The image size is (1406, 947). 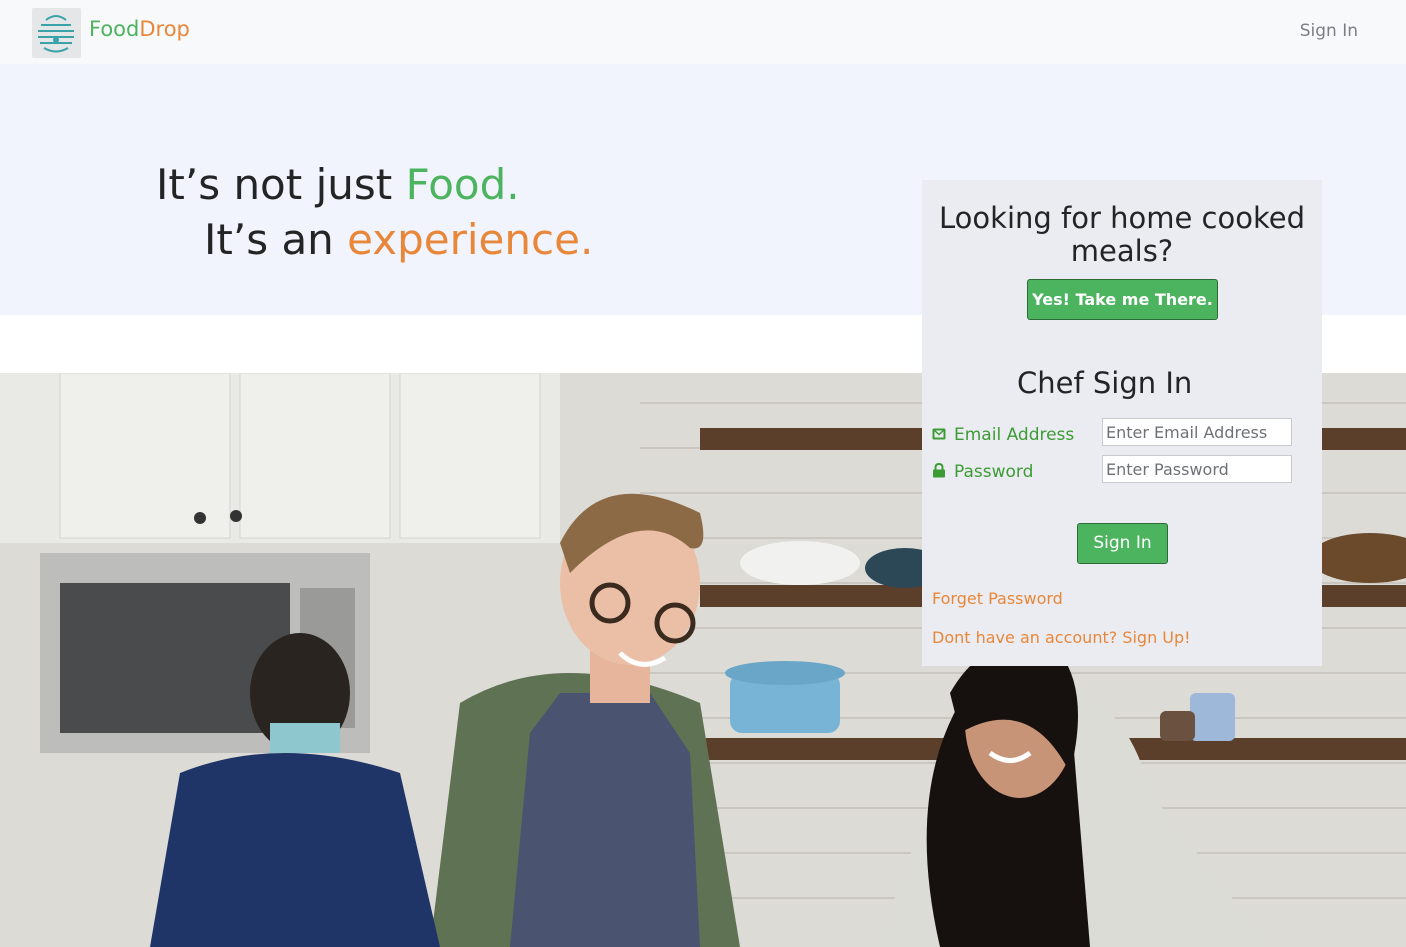 I want to click on password-label: Password, so click(x=982, y=472).